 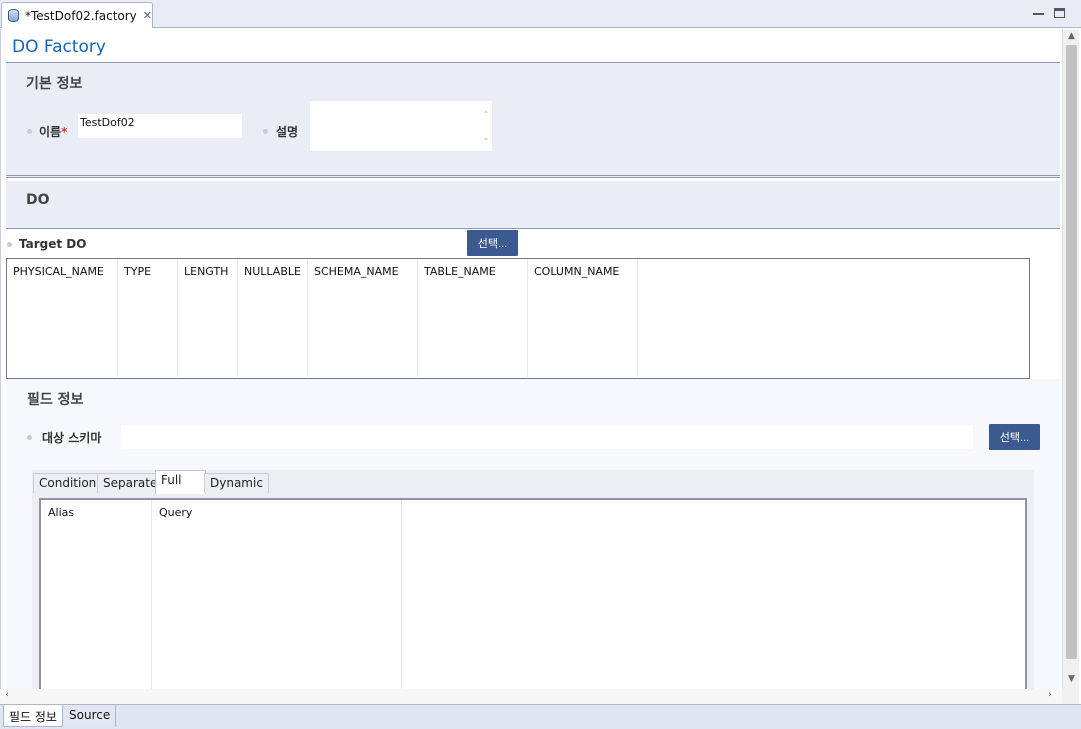 I want to click on target-do-field, so click(x=275, y=245).